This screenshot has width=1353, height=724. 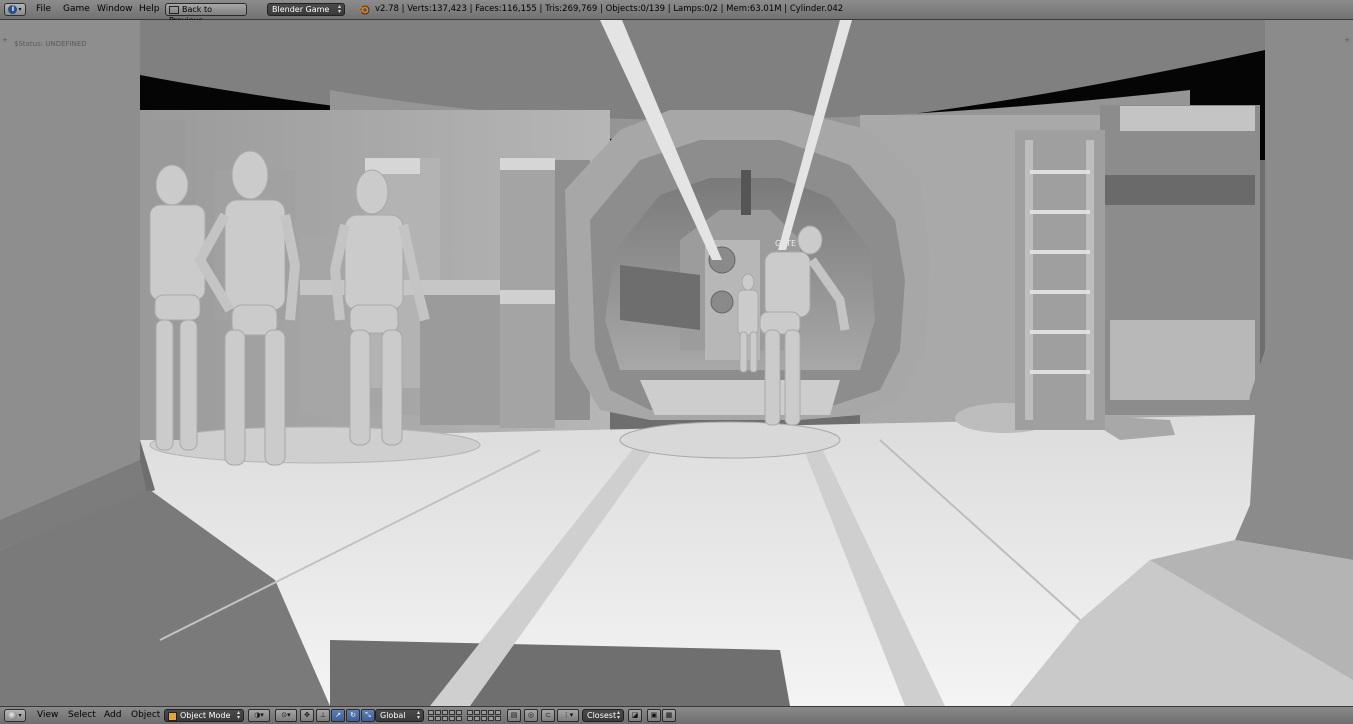 I want to click on axis-icon: ⊥, so click(x=323, y=715).